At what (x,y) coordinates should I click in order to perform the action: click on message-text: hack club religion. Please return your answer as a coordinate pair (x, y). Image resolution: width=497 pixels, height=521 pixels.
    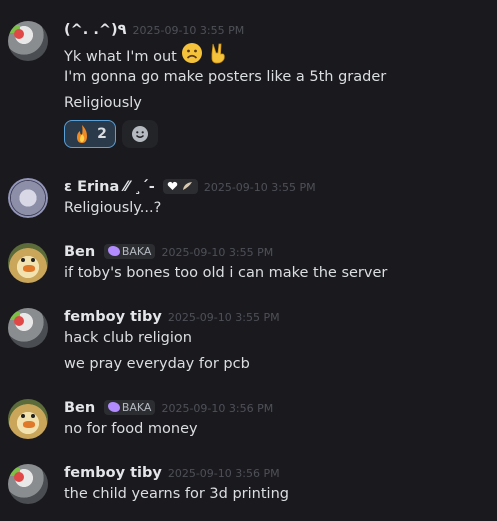
    Looking at the image, I should click on (128, 338).